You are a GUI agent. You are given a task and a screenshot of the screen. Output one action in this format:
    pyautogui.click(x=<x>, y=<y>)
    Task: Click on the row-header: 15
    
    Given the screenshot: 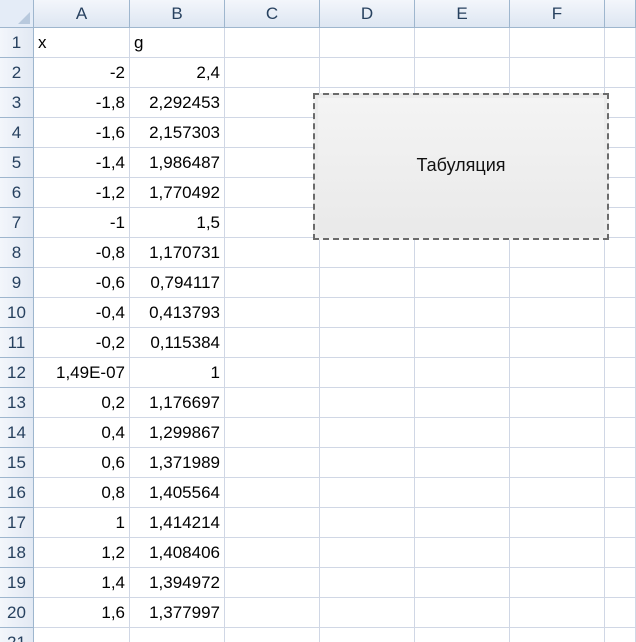 What is the action you would take?
    pyautogui.click(x=17, y=463)
    